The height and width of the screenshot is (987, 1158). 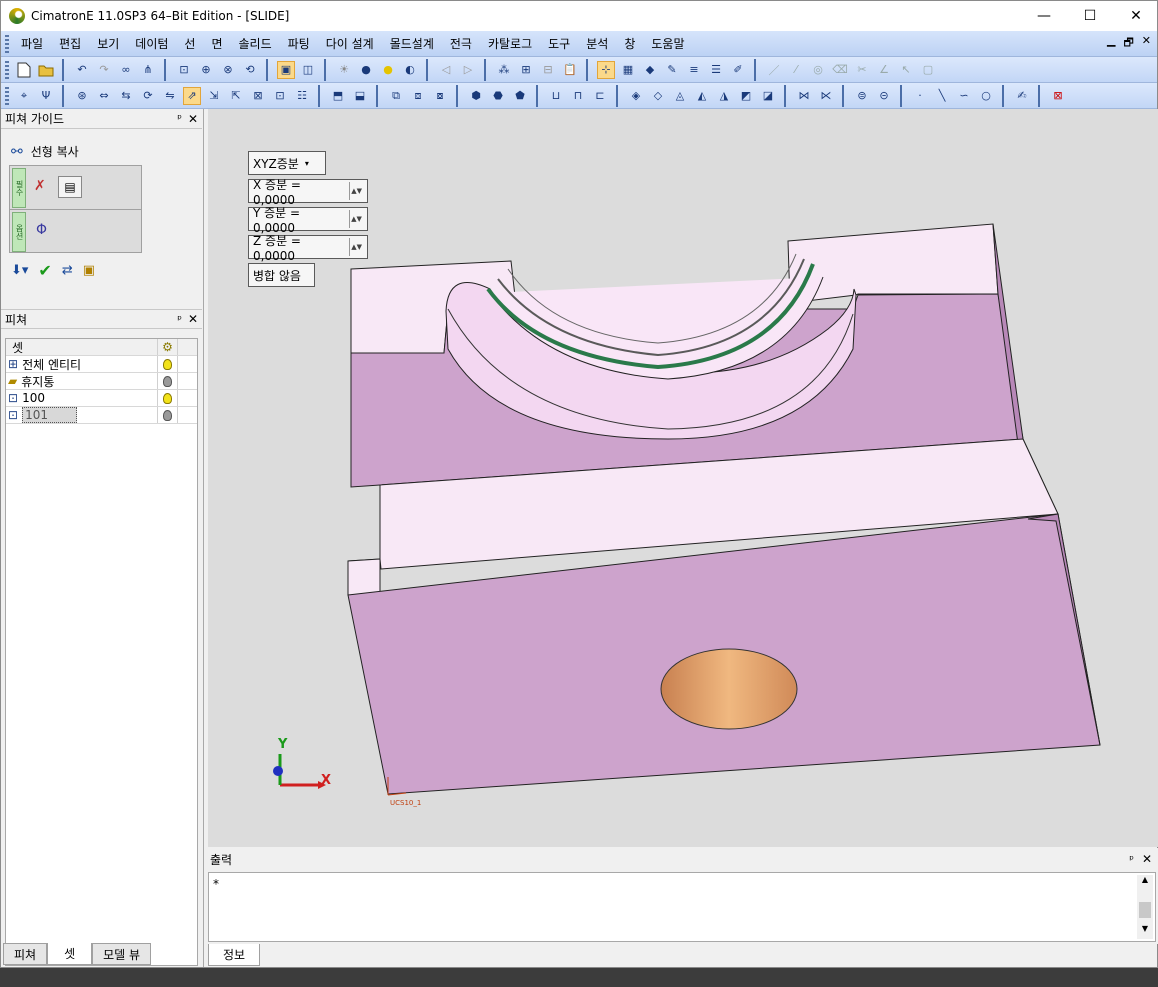 I want to click on angle-icon: ∠, so click(x=884, y=70).